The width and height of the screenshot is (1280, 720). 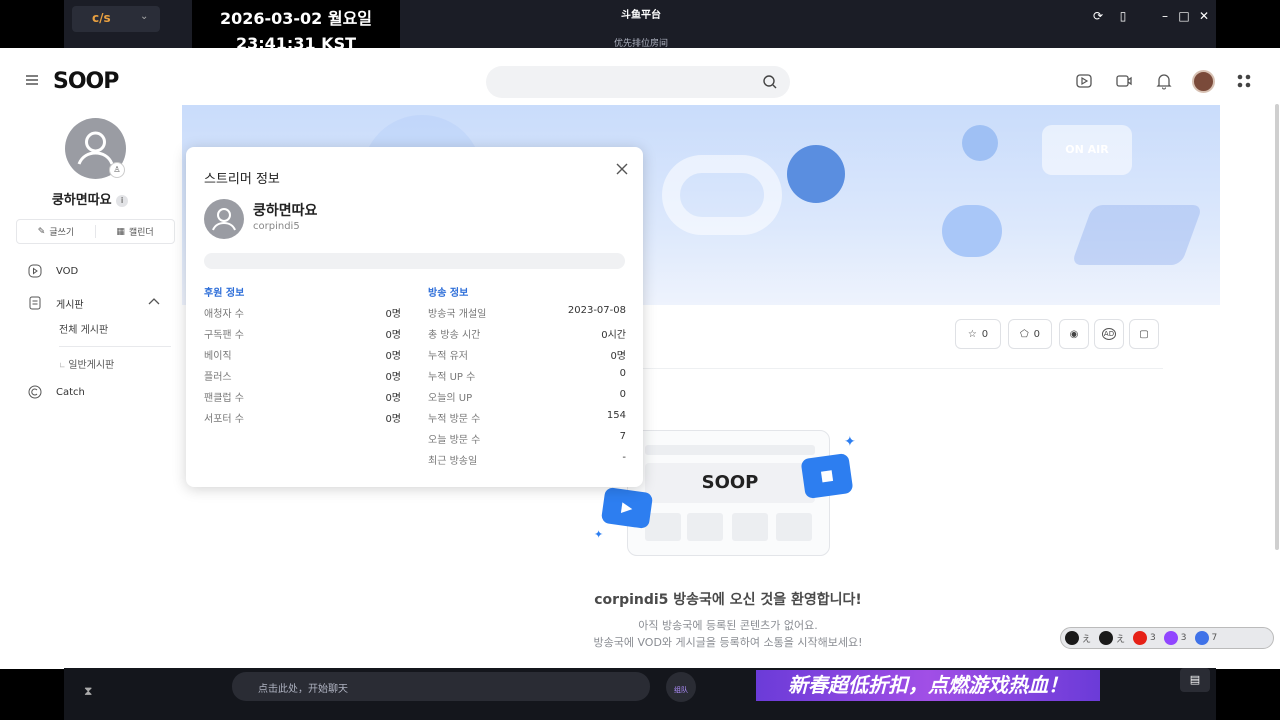 What do you see at coordinates (978, 334) in the screenshot?
I see `favorite-button: ☆ 0` at bounding box center [978, 334].